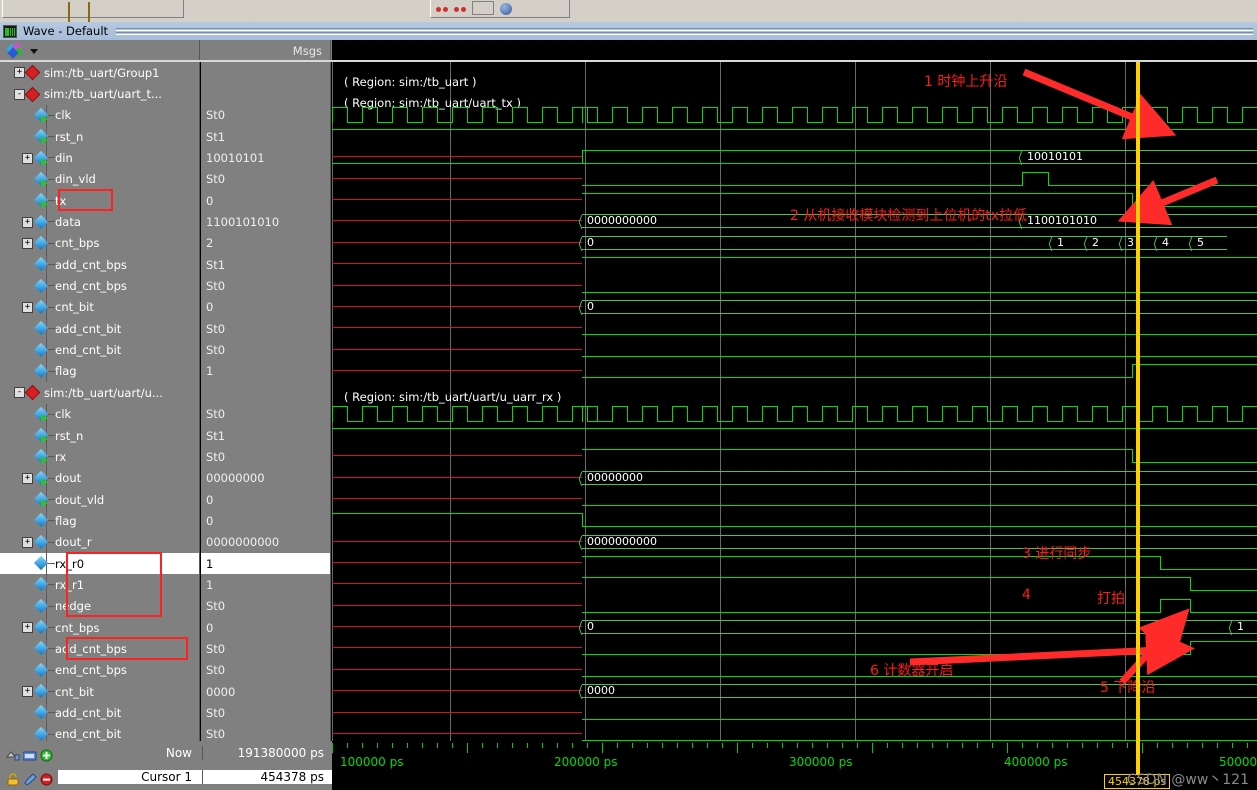  I want to click on signal-value: St0, so click(216, 350).